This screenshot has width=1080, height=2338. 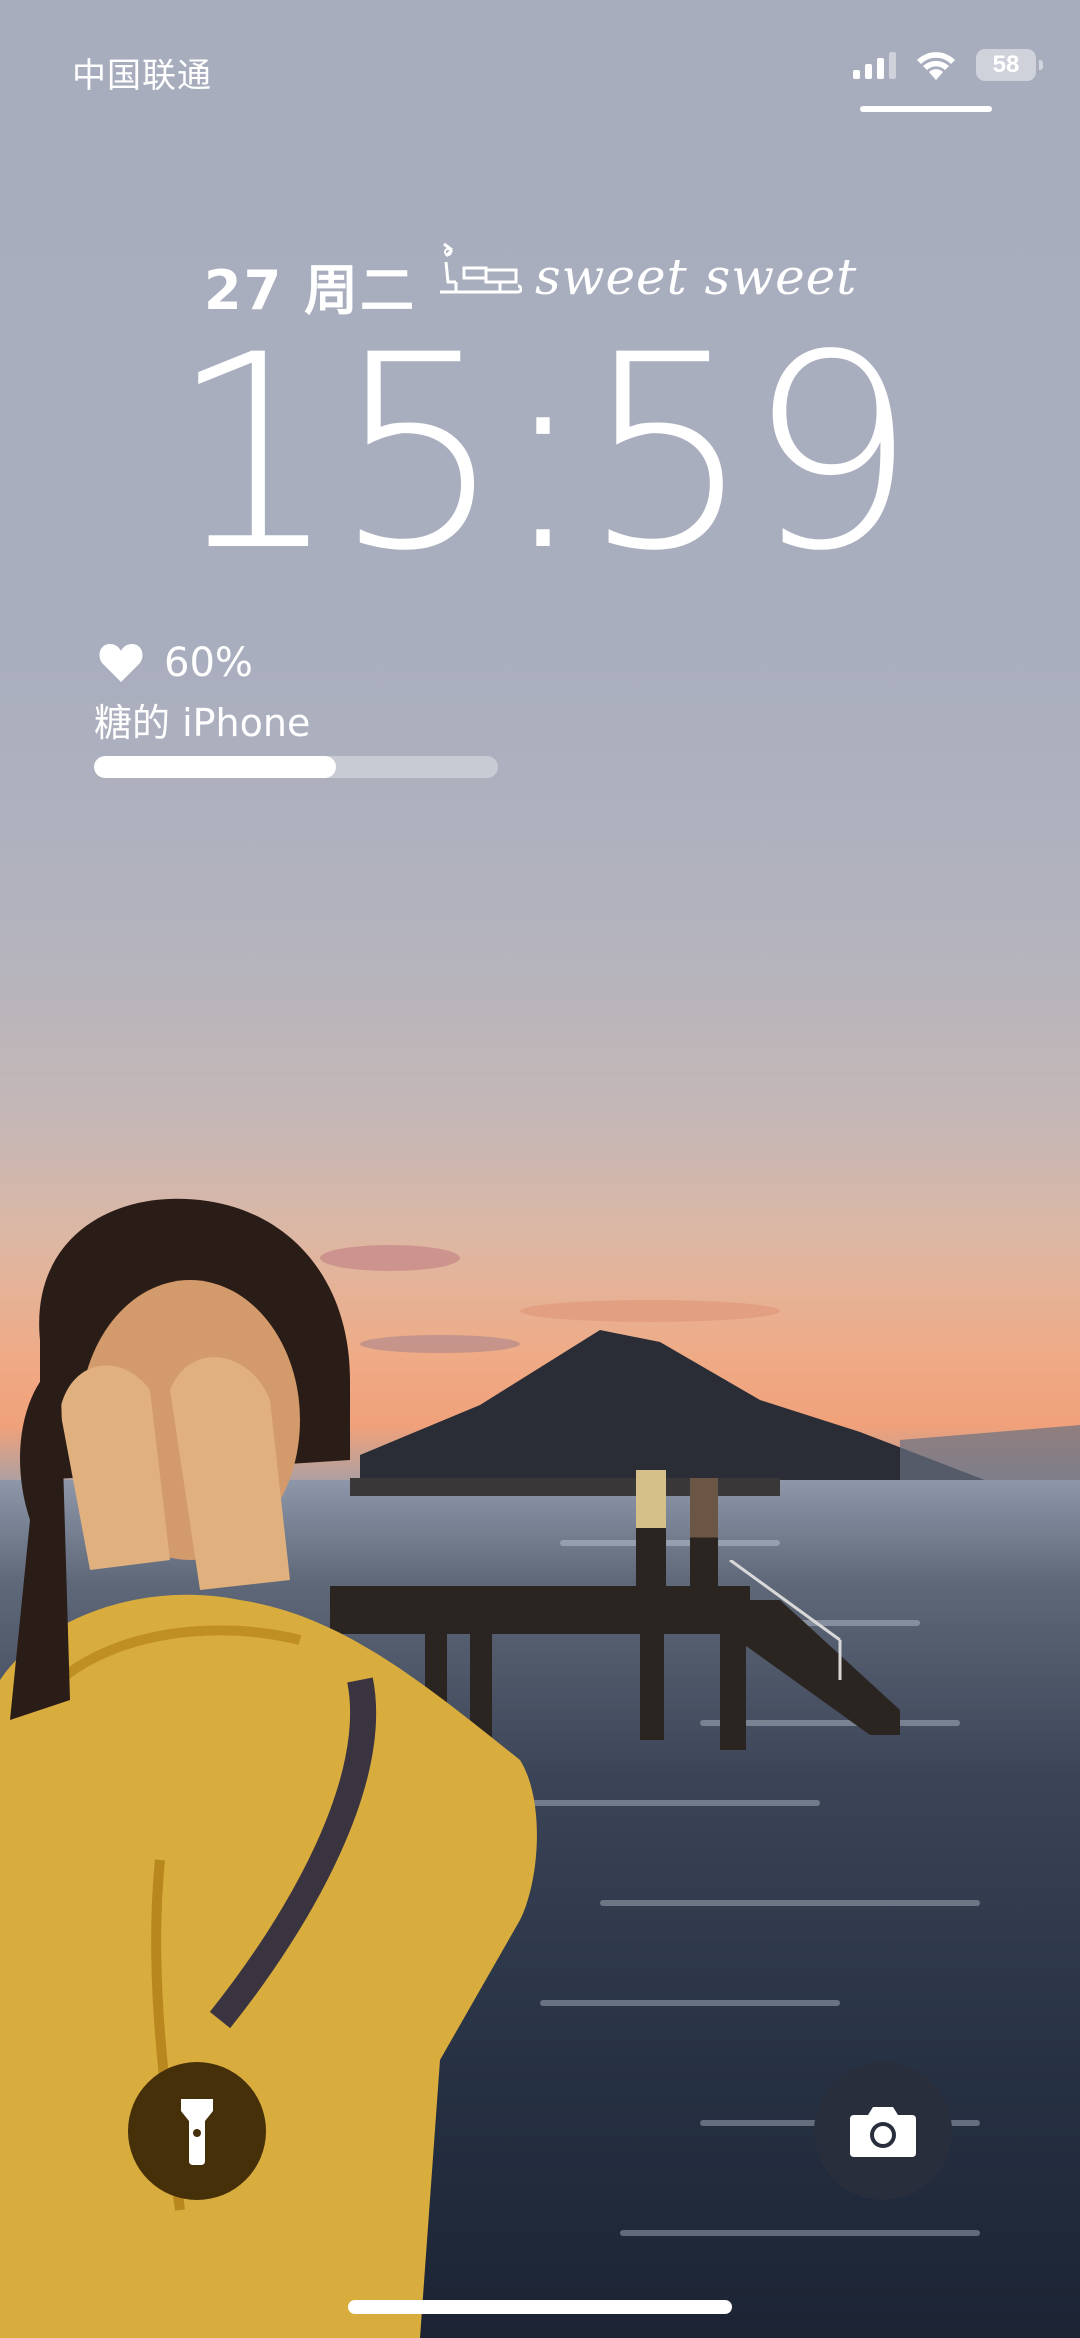 I want to click on camera-button, so click(x=883, y=2131).